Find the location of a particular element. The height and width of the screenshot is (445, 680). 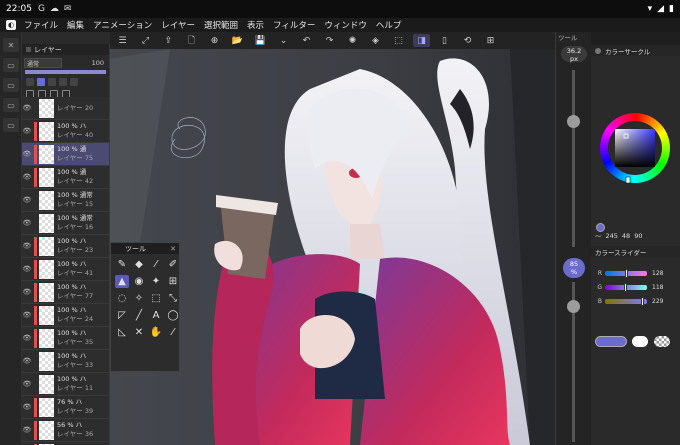

color-slider-title: カラースライダー is located at coordinates (620, 252).